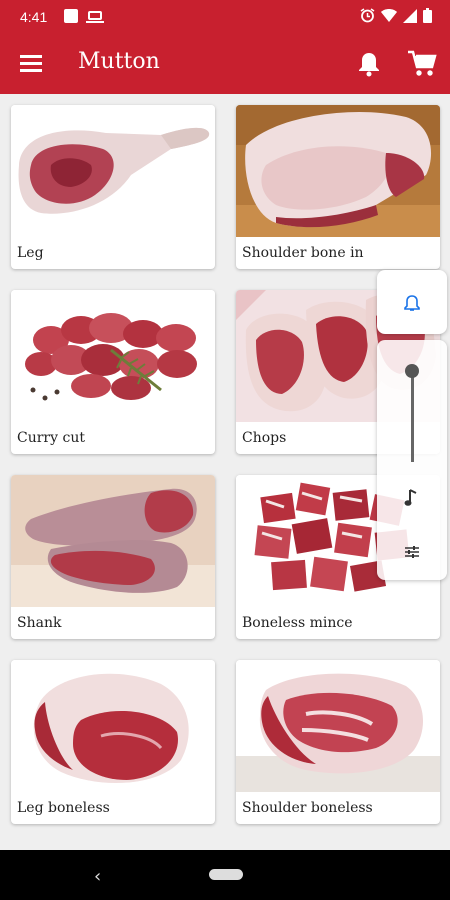 This screenshot has height=900, width=450. What do you see at coordinates (71, 16) in the screenshot?
I see `notification-square-icon` at bounding box center [71, 16].